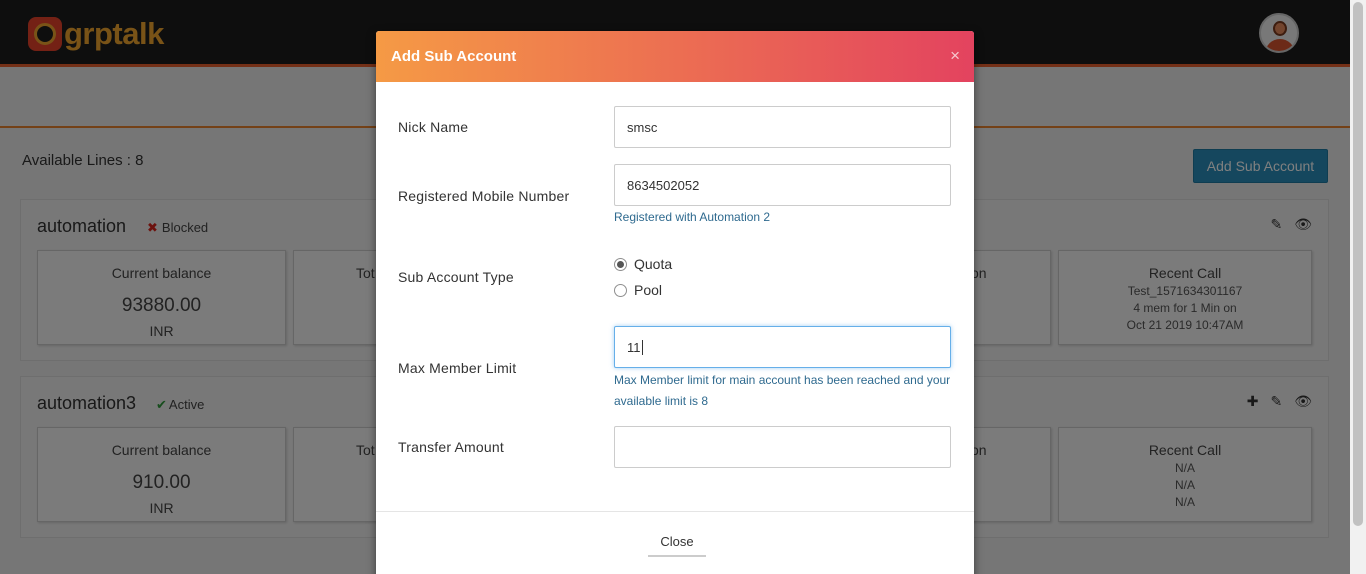 The height and width of the screenshot is (574, 1366). What do you see at coordinates (675, 56) in the screenshot?
I see `modal-header: Add Sub Account ×` at bounding box center [675, 56].